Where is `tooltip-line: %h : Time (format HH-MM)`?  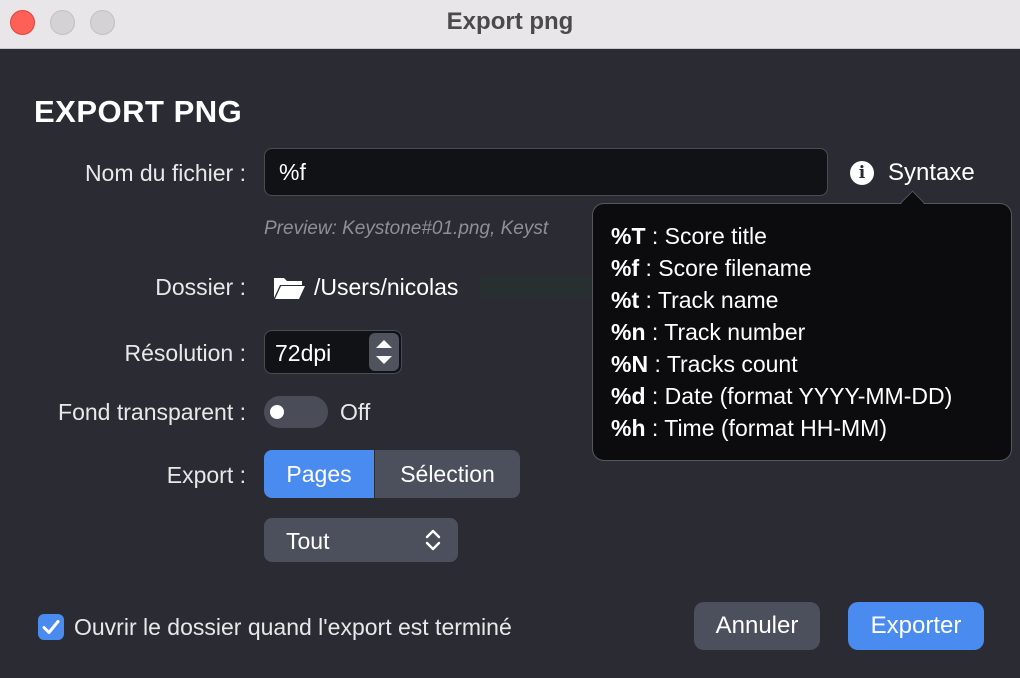 tooltip-line: %h : Time (format HH-MM) is located at coordinates (749, 428).